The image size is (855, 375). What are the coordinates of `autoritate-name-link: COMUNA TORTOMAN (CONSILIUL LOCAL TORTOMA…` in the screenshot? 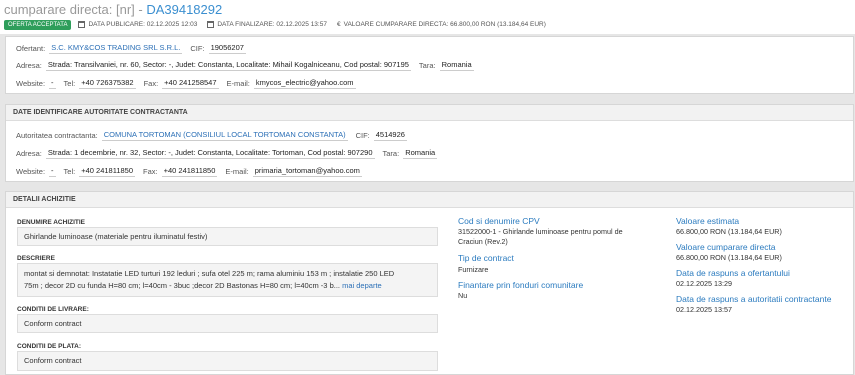 It's located at (224, 135).